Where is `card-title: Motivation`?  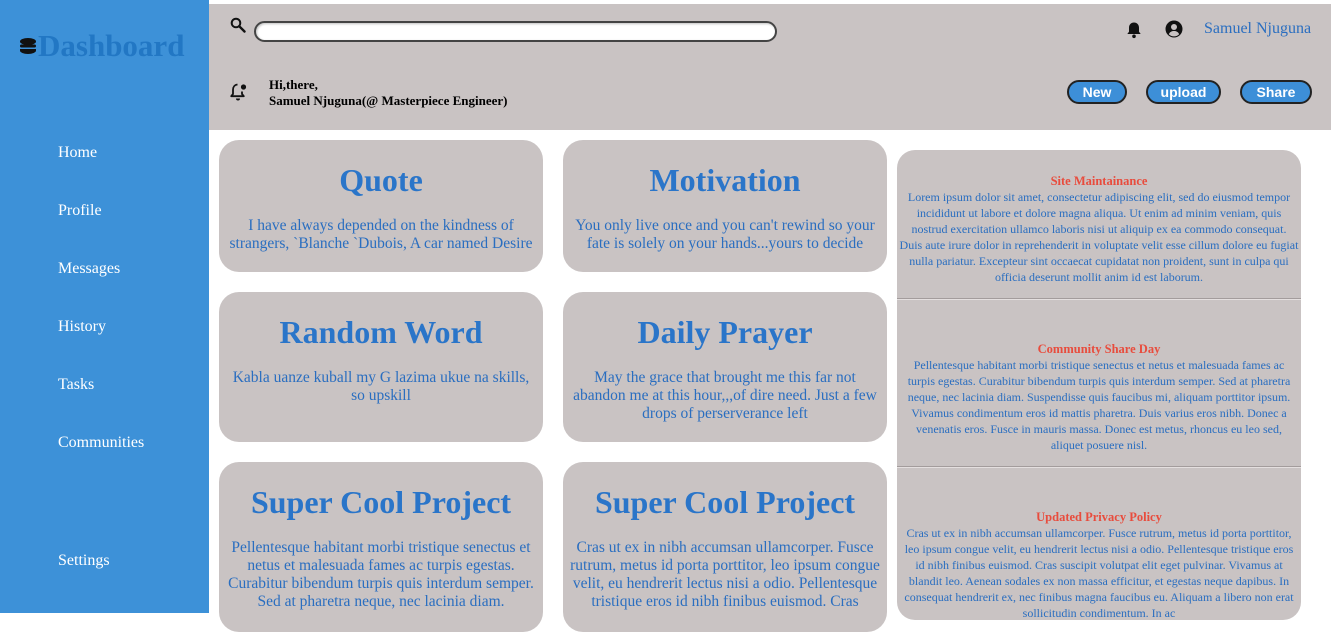
card-title: Motivation is located at coordinates (725, 180).